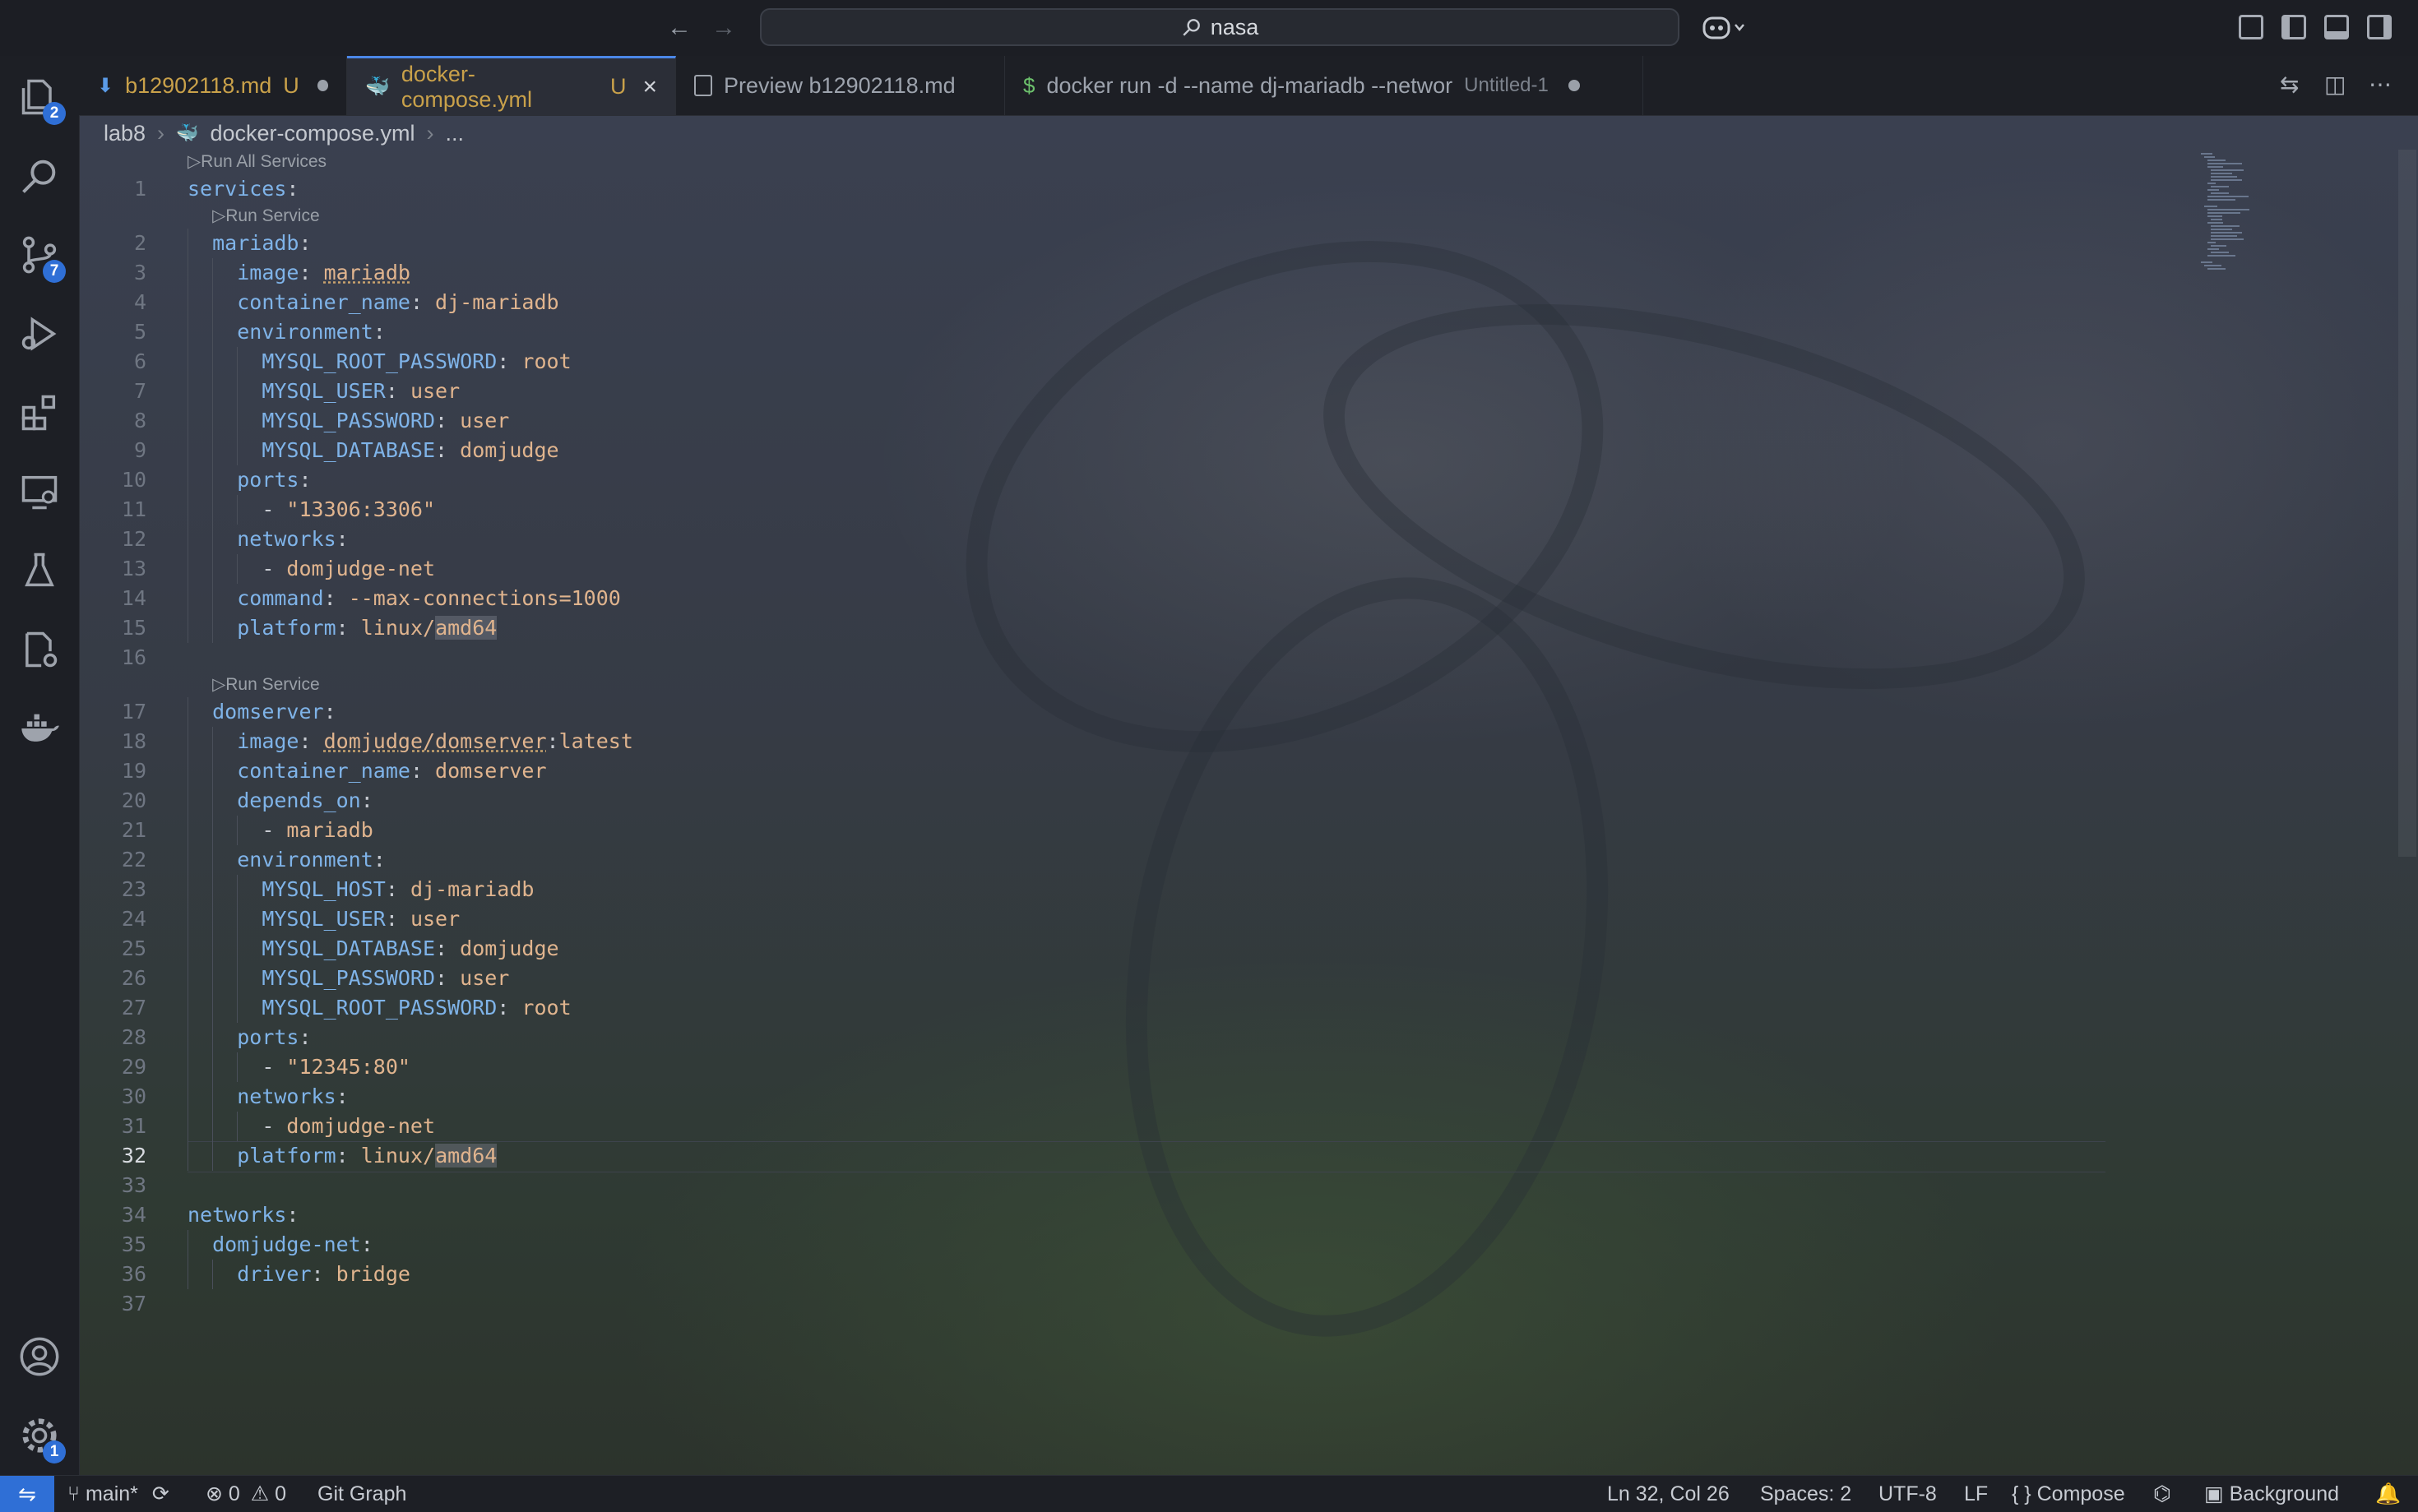 The width and height of the screenshot is (2418, 1512). What do you see at coordinates (1137, 1215) in the screenshot?
I see `code-line: 34 networks:` at bounding box center [1137, 1215].